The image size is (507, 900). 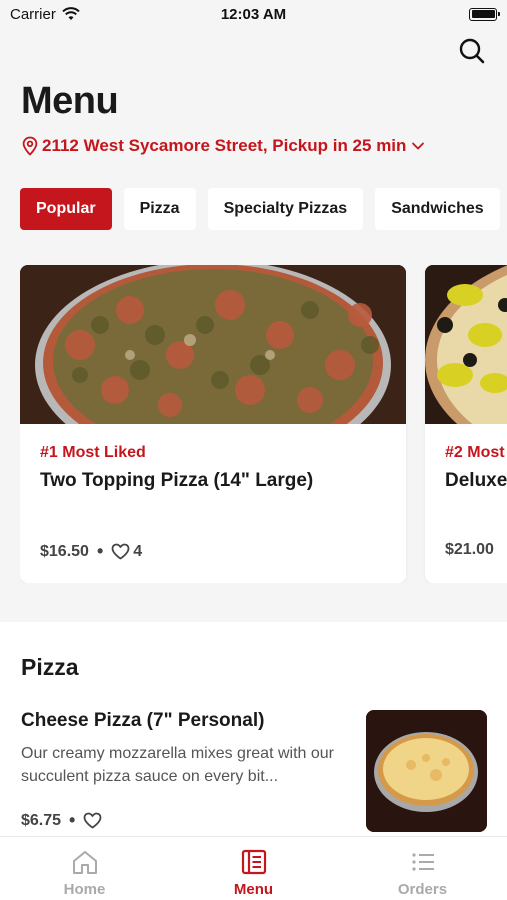 I want to click on card-price: $21.00, so click(x=469, y=549).